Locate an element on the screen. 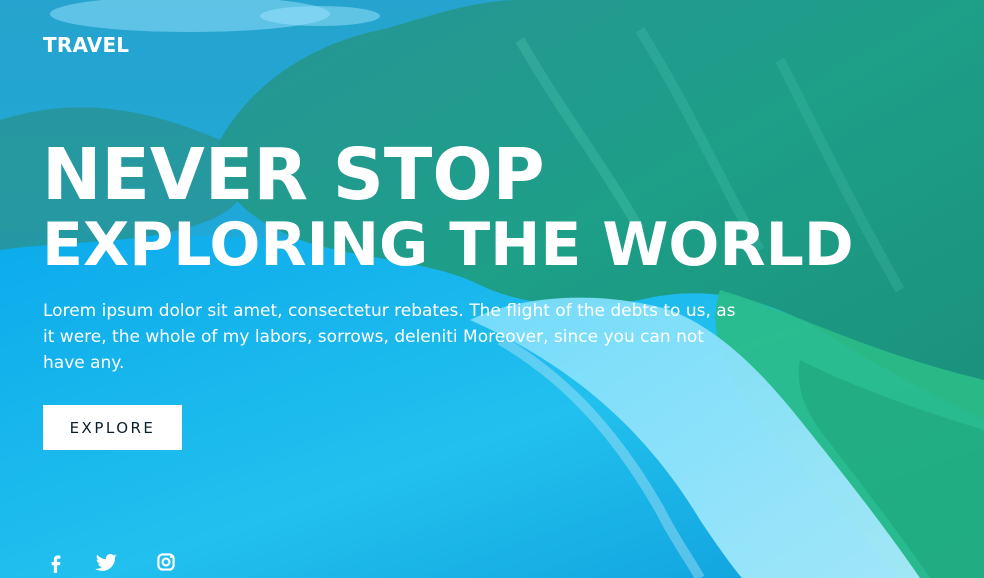 Image resolution: width=984 pixels, height=578 pixels. twitter-icon is located at coordinates (106, 563).